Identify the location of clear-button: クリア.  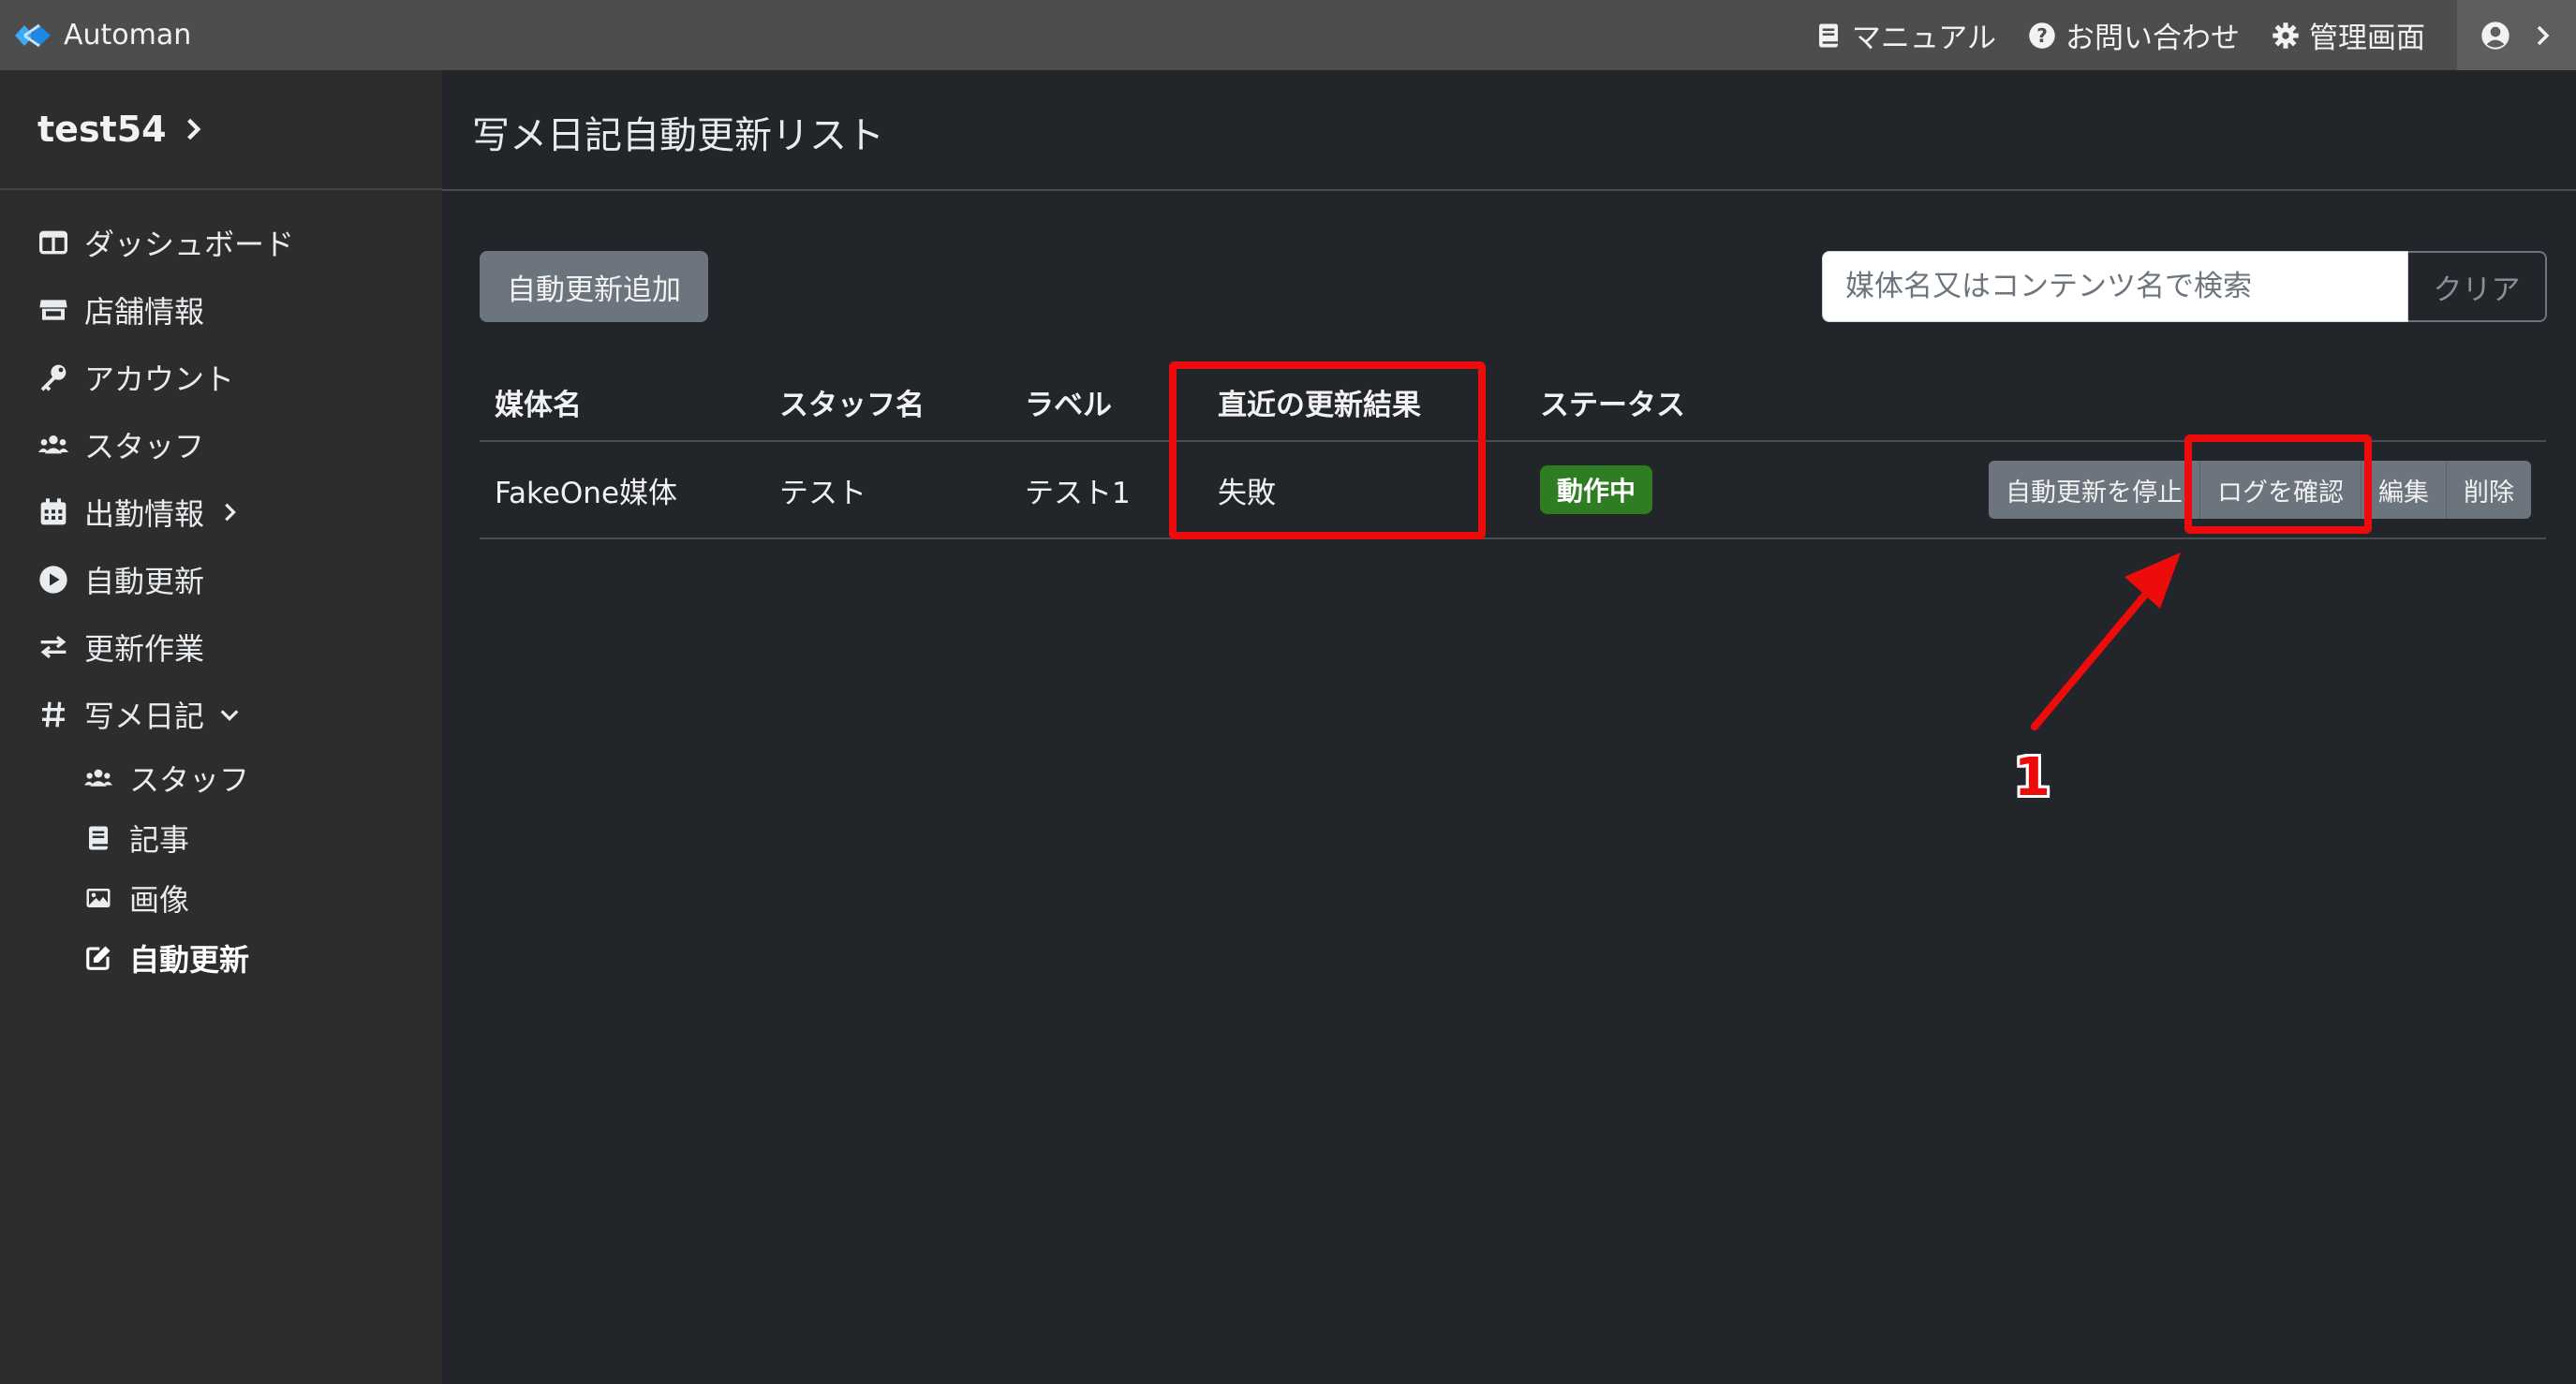
(2477, 286).